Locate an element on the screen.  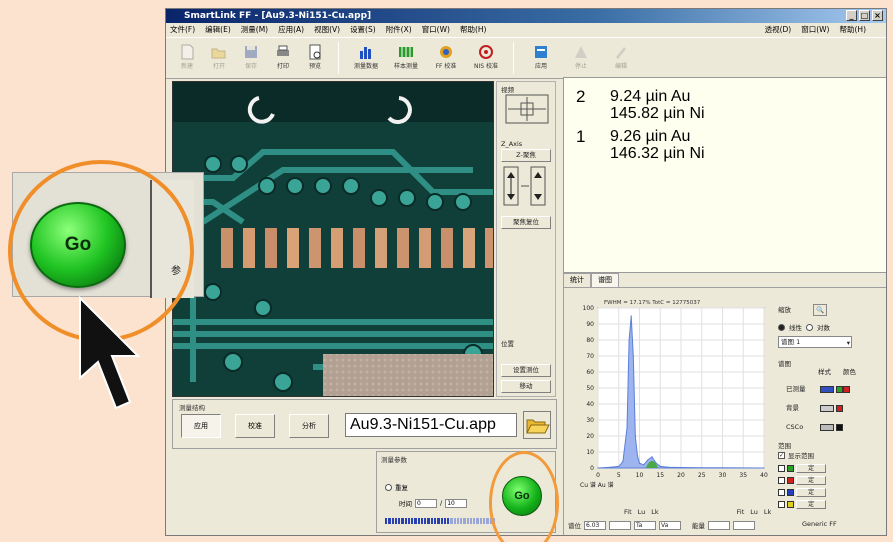
linear-label: 线性 is located at coordinates (795, 328).